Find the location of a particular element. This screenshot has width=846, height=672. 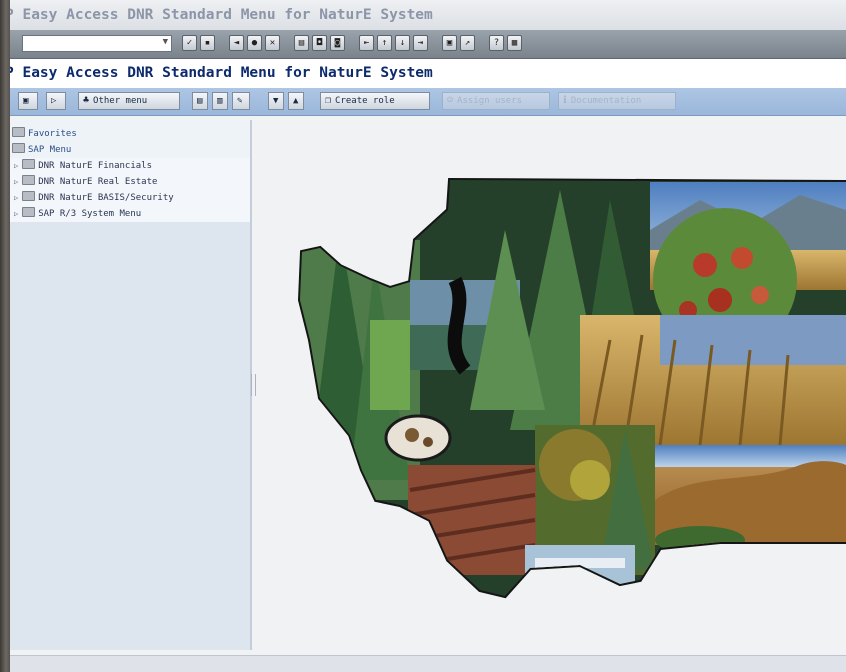

pencil-icon: ✎ is located at coordinates (240, 101).